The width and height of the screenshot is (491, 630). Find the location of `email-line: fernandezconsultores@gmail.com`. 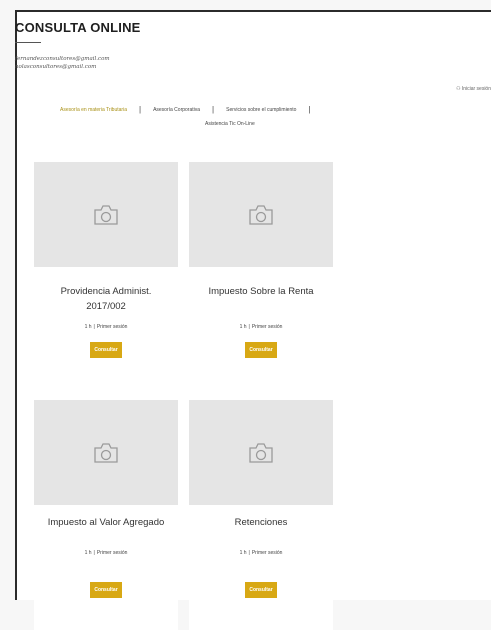

email-line: fernandezconsultores@gmail.com is located at coordinates (62, 59).